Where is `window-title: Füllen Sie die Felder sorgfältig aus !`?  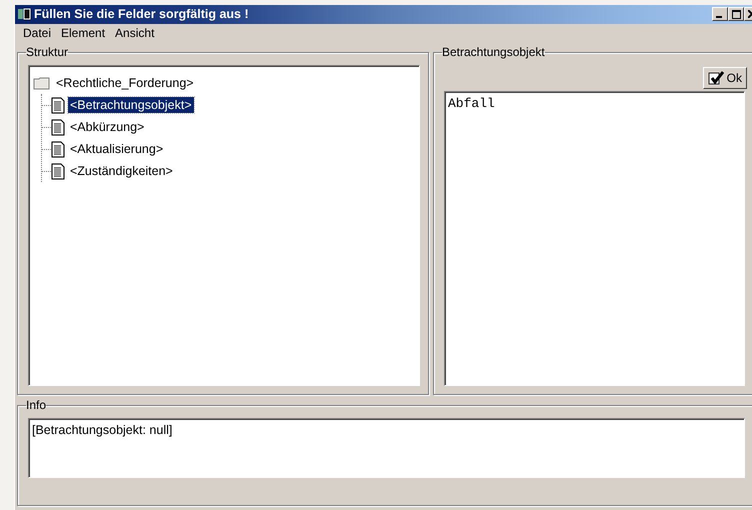
window-title: Füllen Sie die Felder sorgfältig aus ! is located at coordinates (142, 14).